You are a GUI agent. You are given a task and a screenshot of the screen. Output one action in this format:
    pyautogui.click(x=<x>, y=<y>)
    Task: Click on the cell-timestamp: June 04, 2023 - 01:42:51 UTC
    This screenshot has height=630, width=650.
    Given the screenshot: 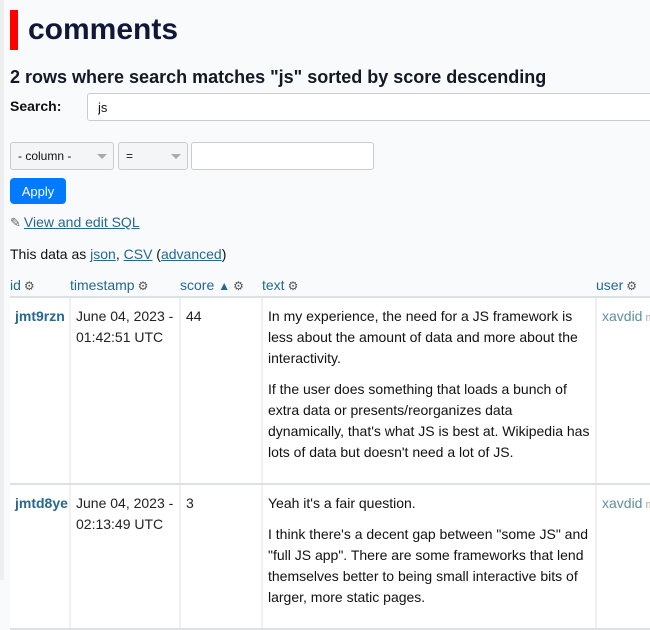 What is the action you would take?
    pyautogui.click(x=125, y=391)
    